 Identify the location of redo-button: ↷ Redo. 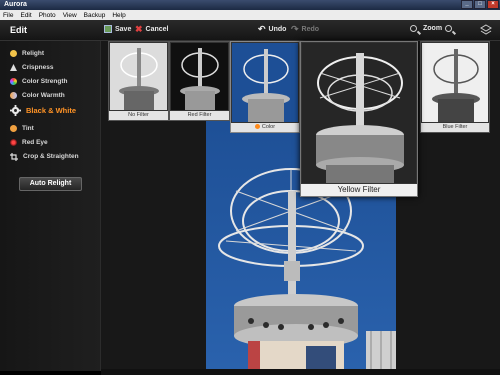
(305, 29).